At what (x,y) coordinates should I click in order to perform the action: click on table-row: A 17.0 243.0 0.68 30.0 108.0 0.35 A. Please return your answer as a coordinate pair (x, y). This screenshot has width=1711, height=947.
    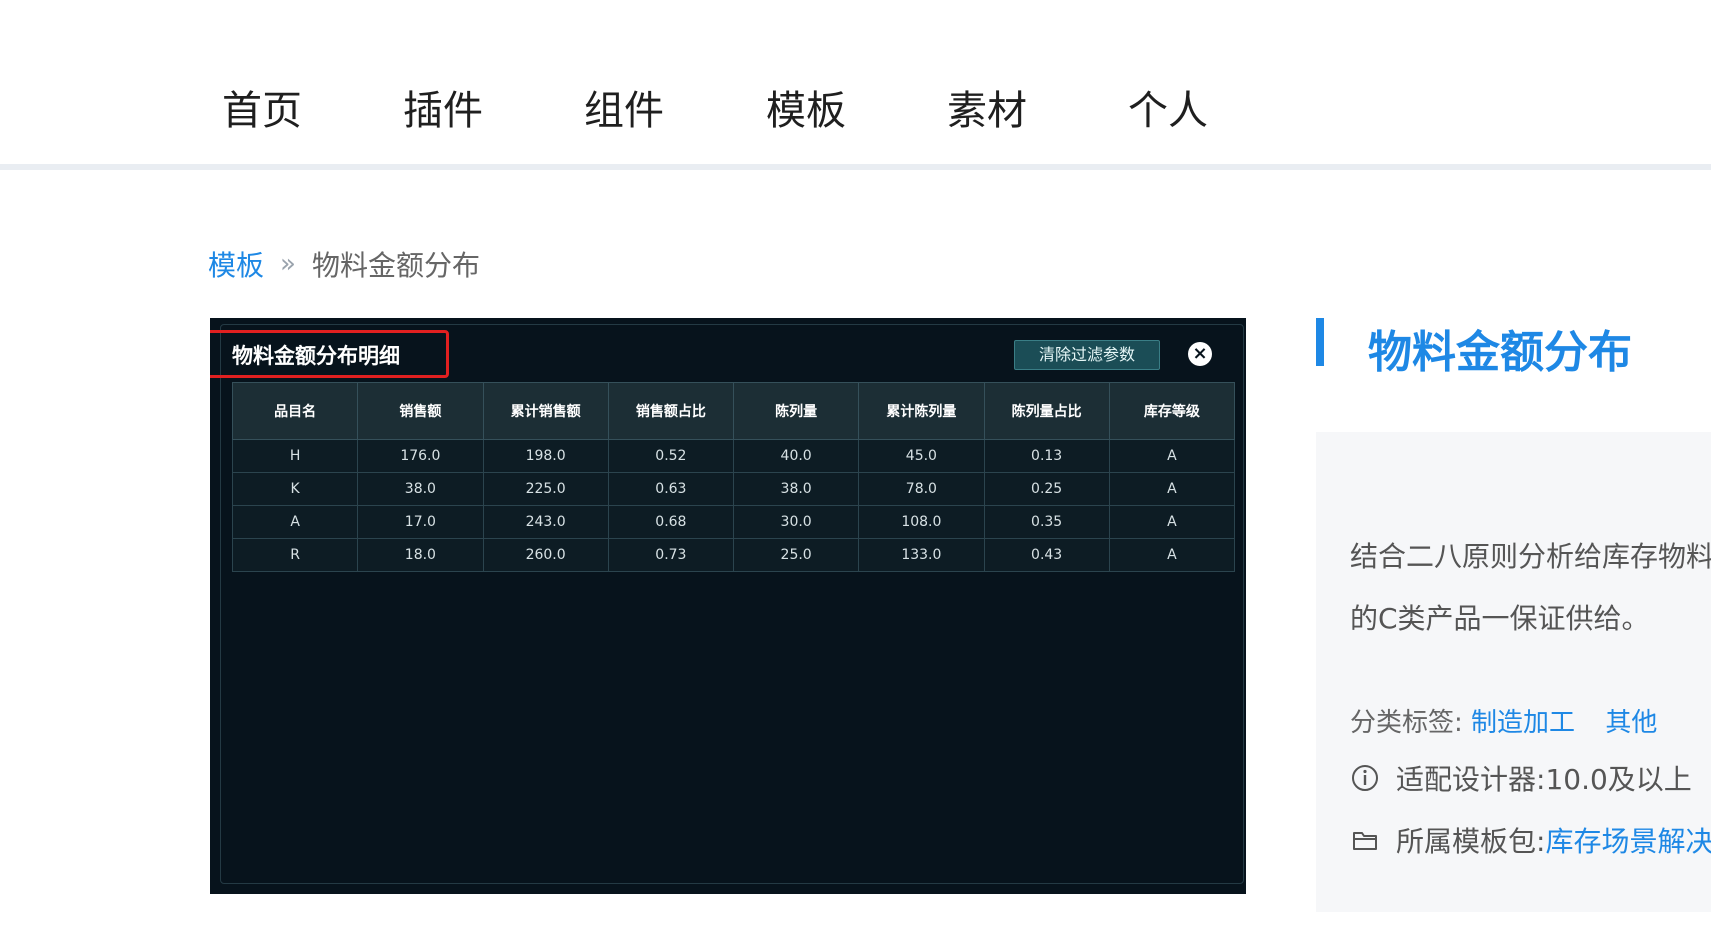
    Looking at the image, I should click on (733, 522).